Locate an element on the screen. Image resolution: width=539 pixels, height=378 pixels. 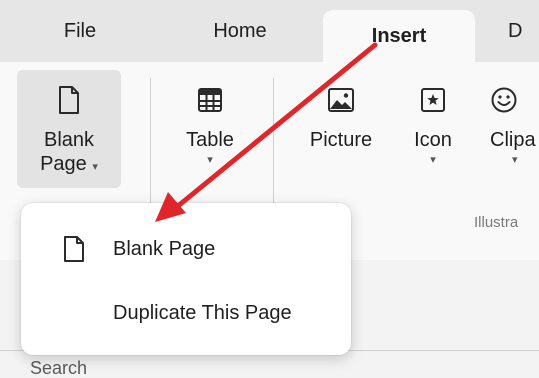
illustrations-group-label: Illustra is located at coordinates (496, 222).